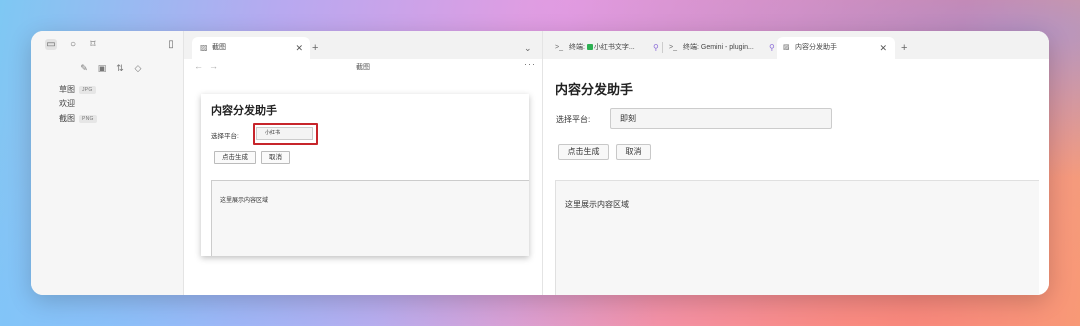 The height and width of the screenshot is (326, 1080). Describe the element at coordinates (138, 68) in the screenshot. I see `collapse-icon: ◇` at that location.